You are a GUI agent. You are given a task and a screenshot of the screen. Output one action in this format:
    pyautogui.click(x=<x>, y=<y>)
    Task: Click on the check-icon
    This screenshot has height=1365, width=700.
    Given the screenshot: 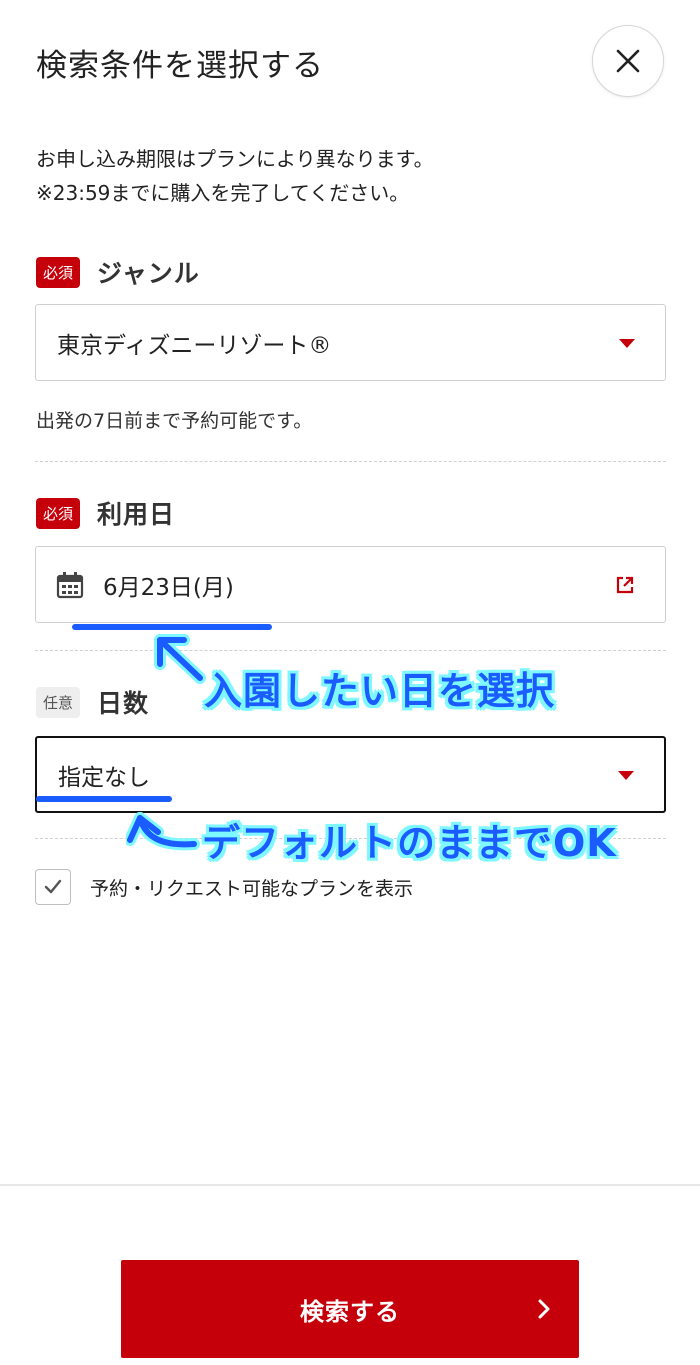 What is the action you would take?
    pyautogui.click(x=53, y=886)
    